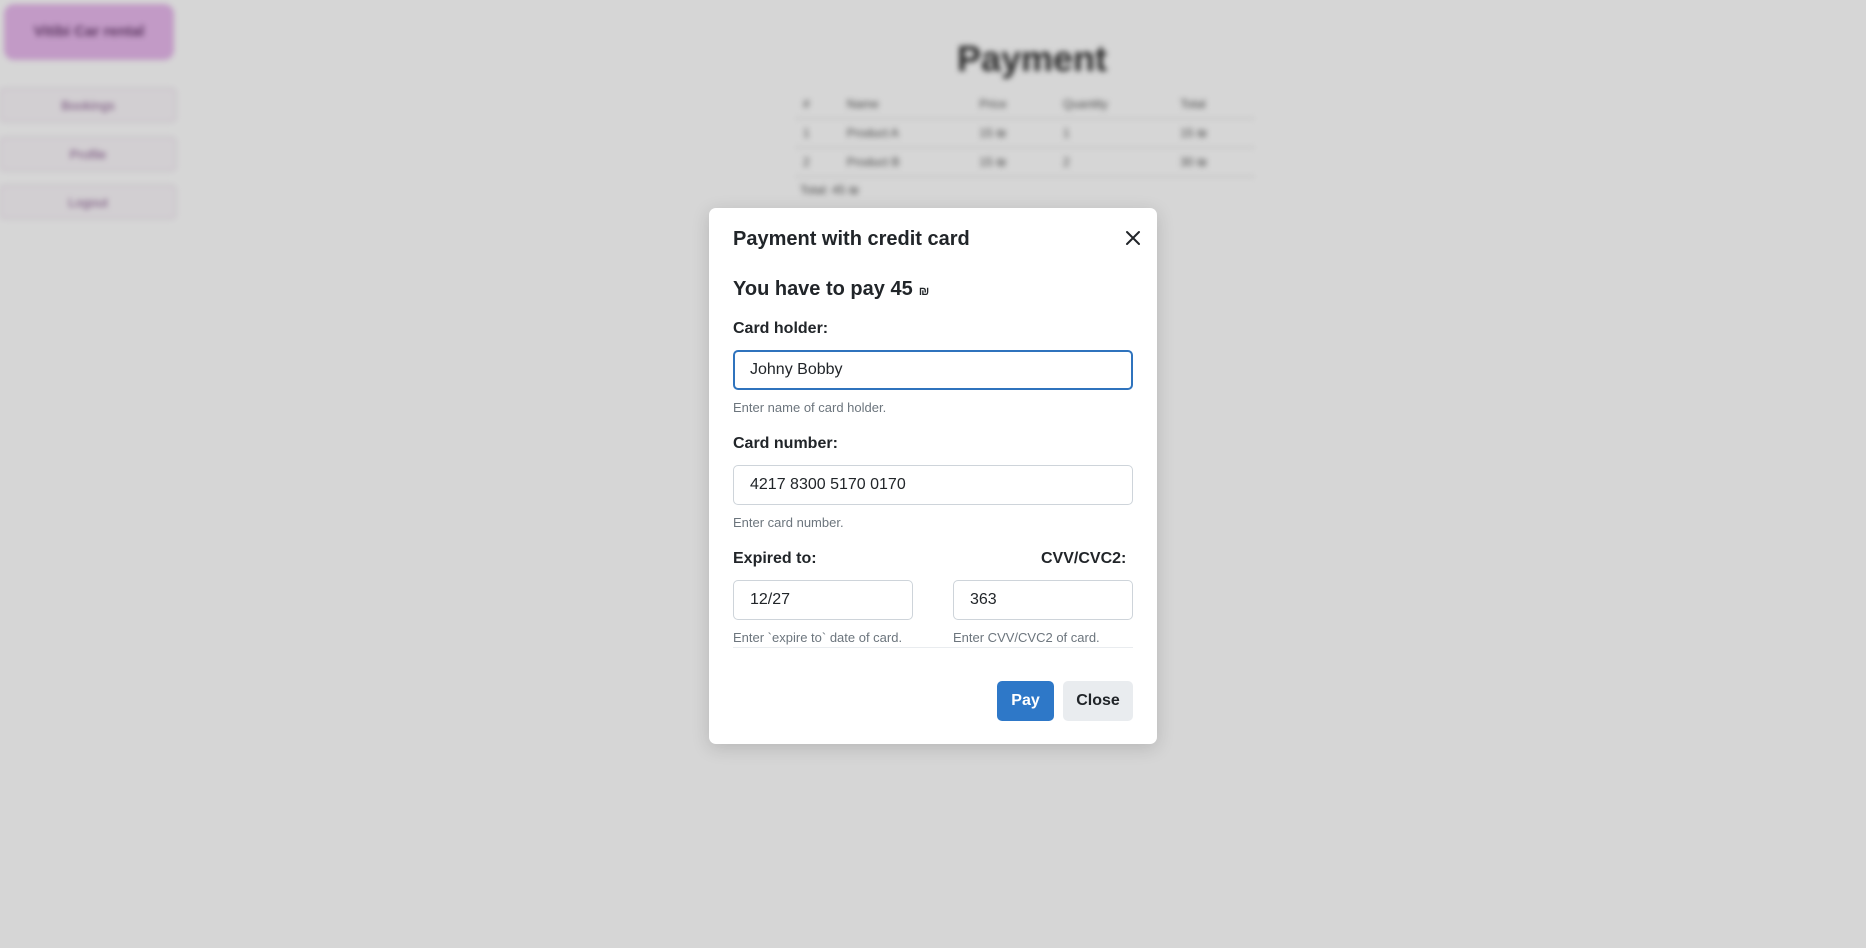  Describe the element at coordinates (823, 289) in the screenshot. I see `amount-due-text: You have to pay 45` at that location.